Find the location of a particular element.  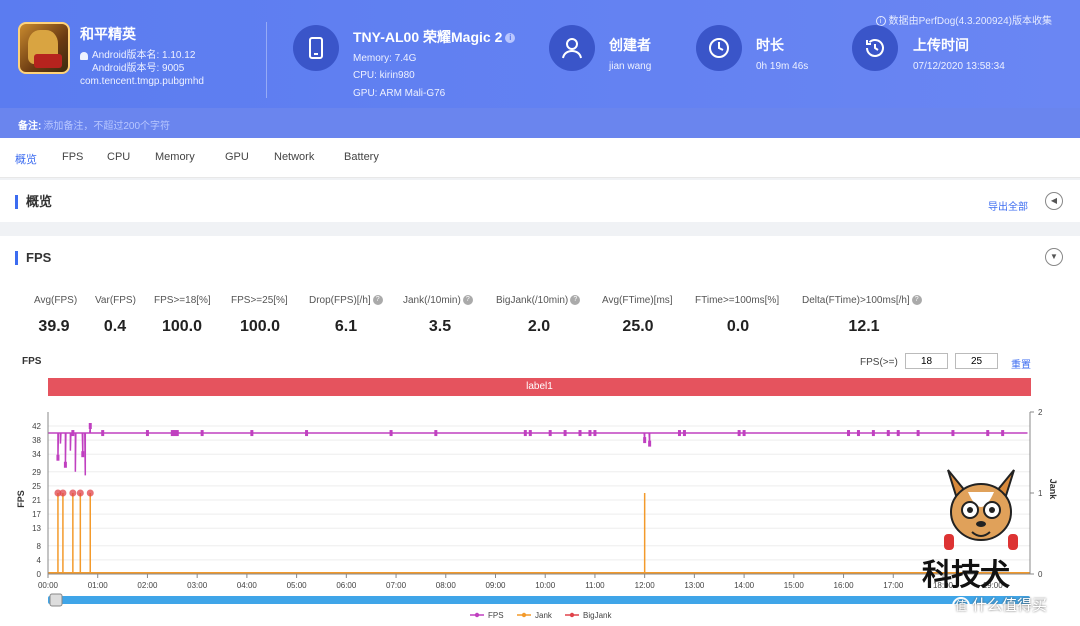

y2-axis-label: Jank is located at coordinates (1053, 490).